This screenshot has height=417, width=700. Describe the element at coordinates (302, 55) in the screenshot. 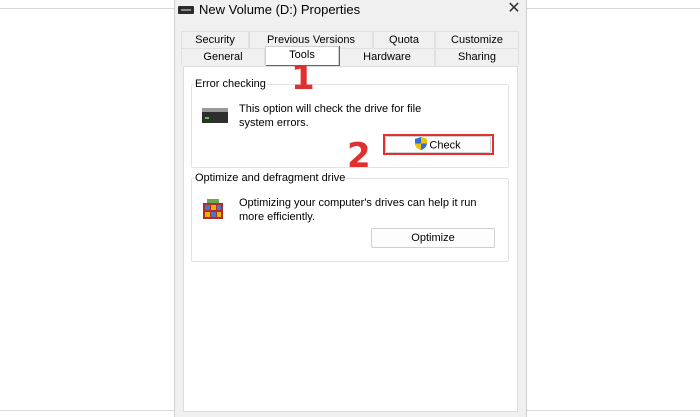

I see `tab-tools: Tools` at that location.